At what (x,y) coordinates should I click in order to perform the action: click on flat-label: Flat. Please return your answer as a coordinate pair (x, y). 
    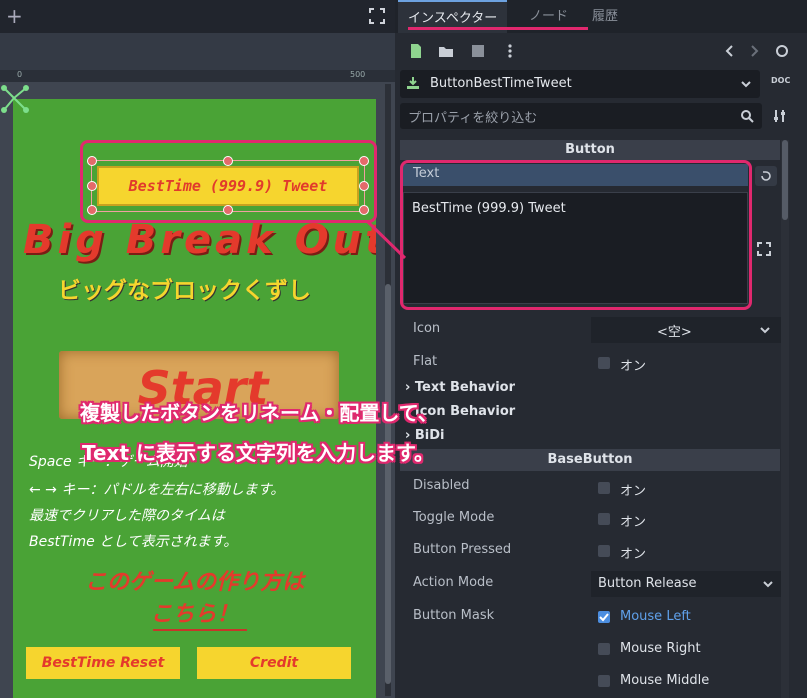
    Looking at the image, I should click on (425, 361).